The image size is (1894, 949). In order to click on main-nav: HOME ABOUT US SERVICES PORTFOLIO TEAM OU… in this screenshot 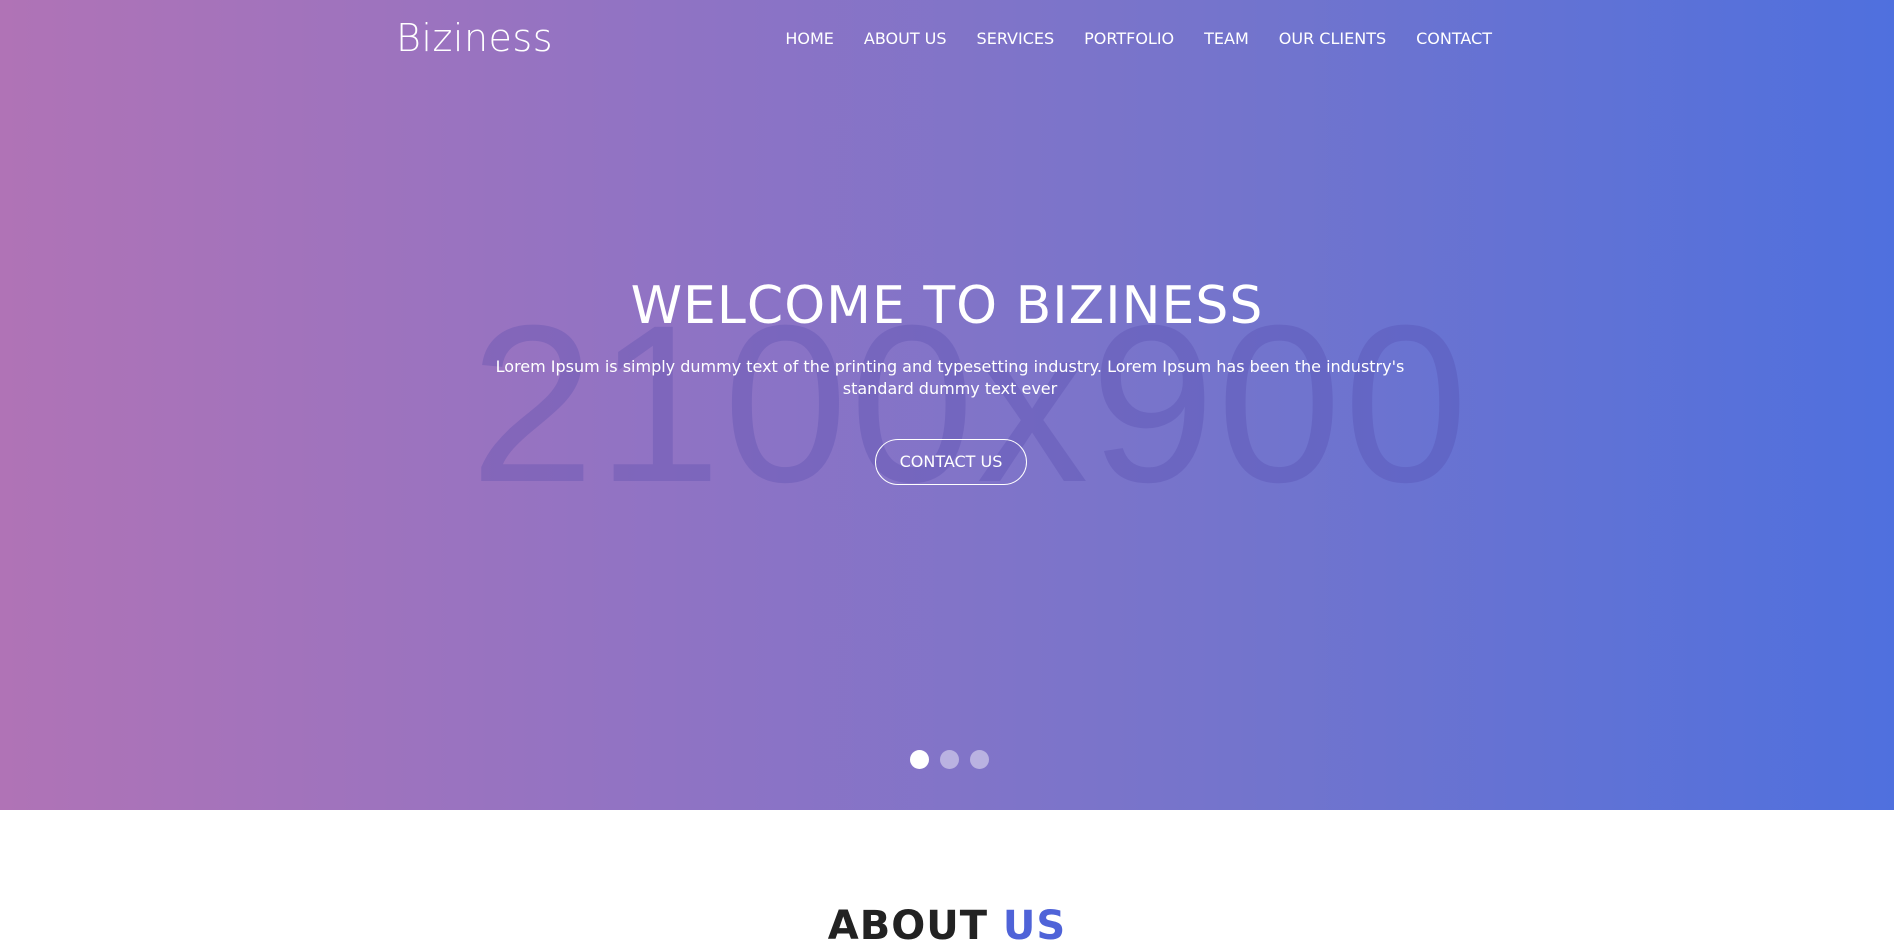, I will do `click(1123, 38)`.